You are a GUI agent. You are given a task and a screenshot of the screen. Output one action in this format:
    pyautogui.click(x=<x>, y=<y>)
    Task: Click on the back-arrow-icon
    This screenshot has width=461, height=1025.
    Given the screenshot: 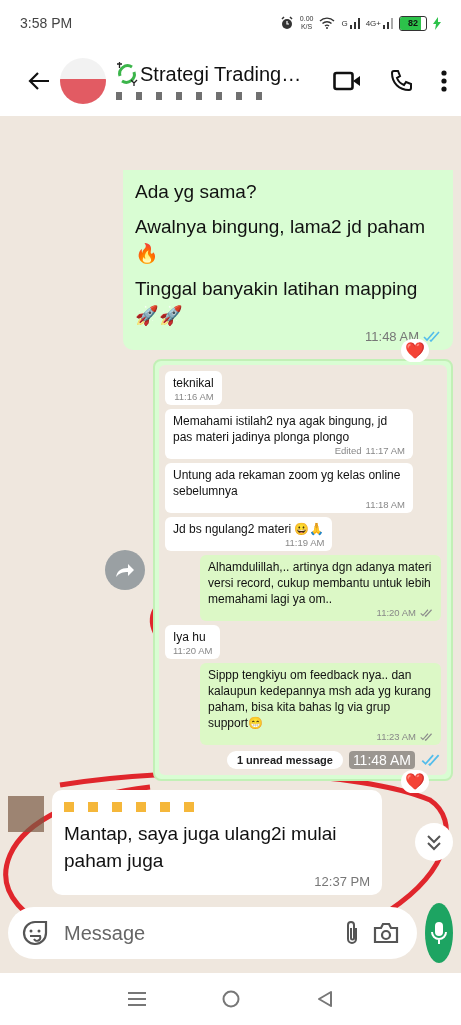 What is the action you would take?
    pyautogui.click(x=39, y=81)
    